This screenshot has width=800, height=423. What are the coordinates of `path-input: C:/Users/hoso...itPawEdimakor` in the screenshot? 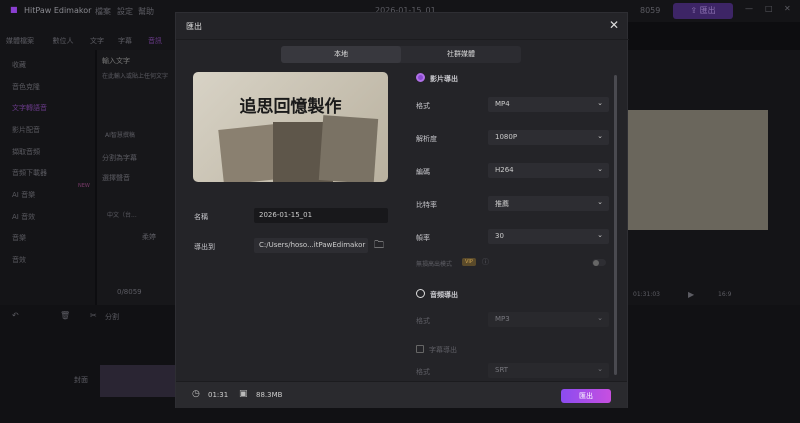 It's located at (311, 245).